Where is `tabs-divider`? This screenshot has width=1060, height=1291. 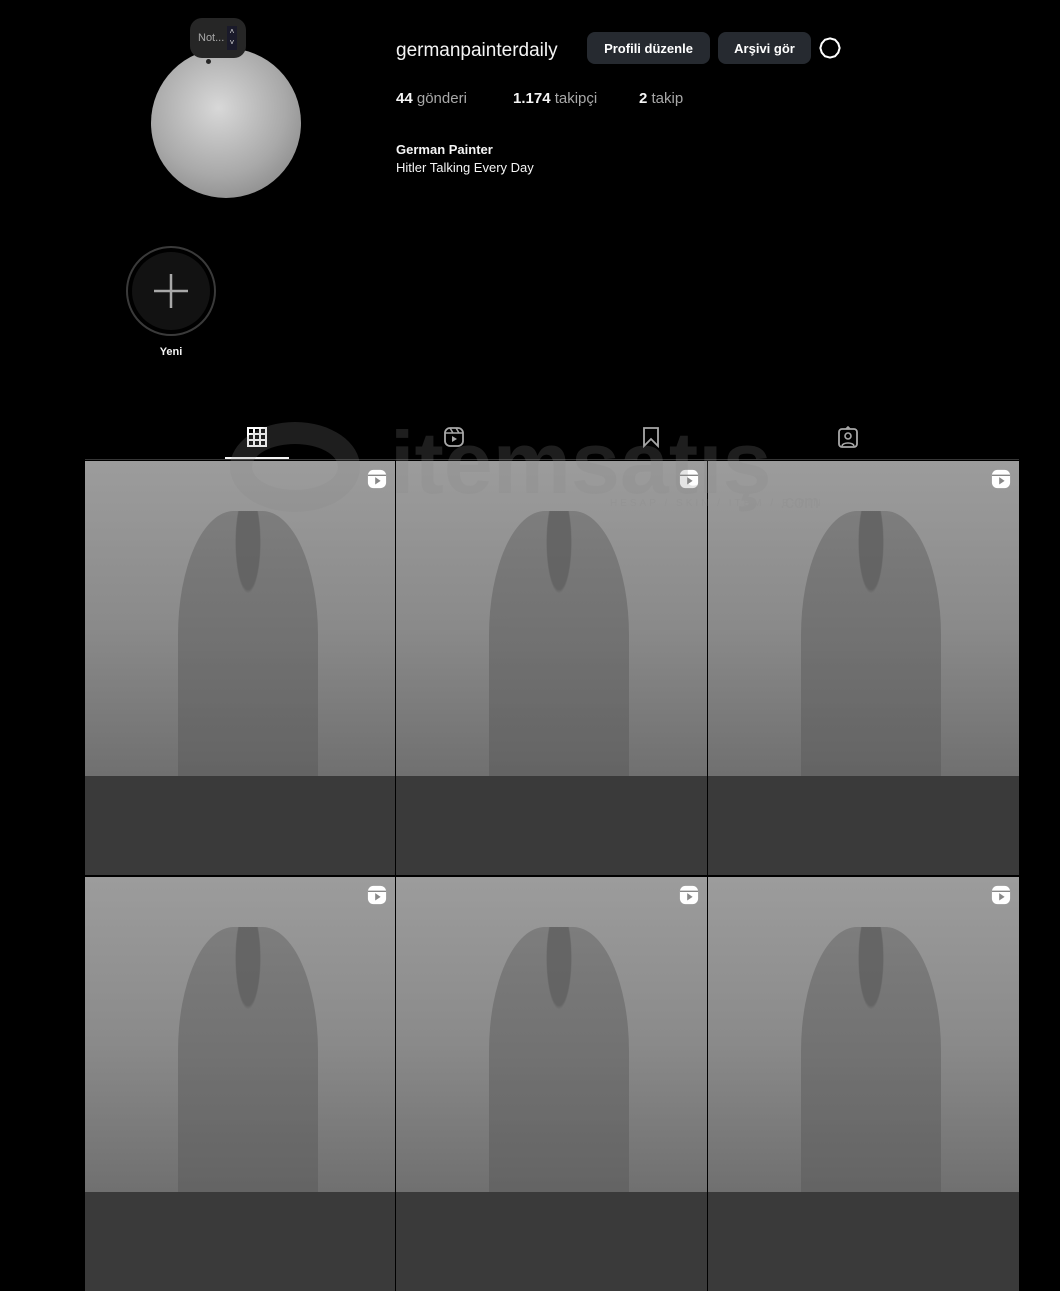
tabs-divider is located at coordinates (552, 459).